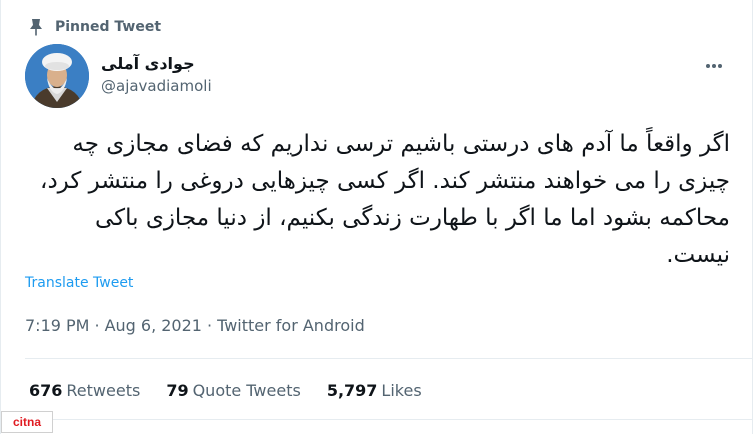 The height and width of the screenshot is (434, 753). I want to click on pinned-tweet-indicator: Pinned Tweet, so click(95, 27).